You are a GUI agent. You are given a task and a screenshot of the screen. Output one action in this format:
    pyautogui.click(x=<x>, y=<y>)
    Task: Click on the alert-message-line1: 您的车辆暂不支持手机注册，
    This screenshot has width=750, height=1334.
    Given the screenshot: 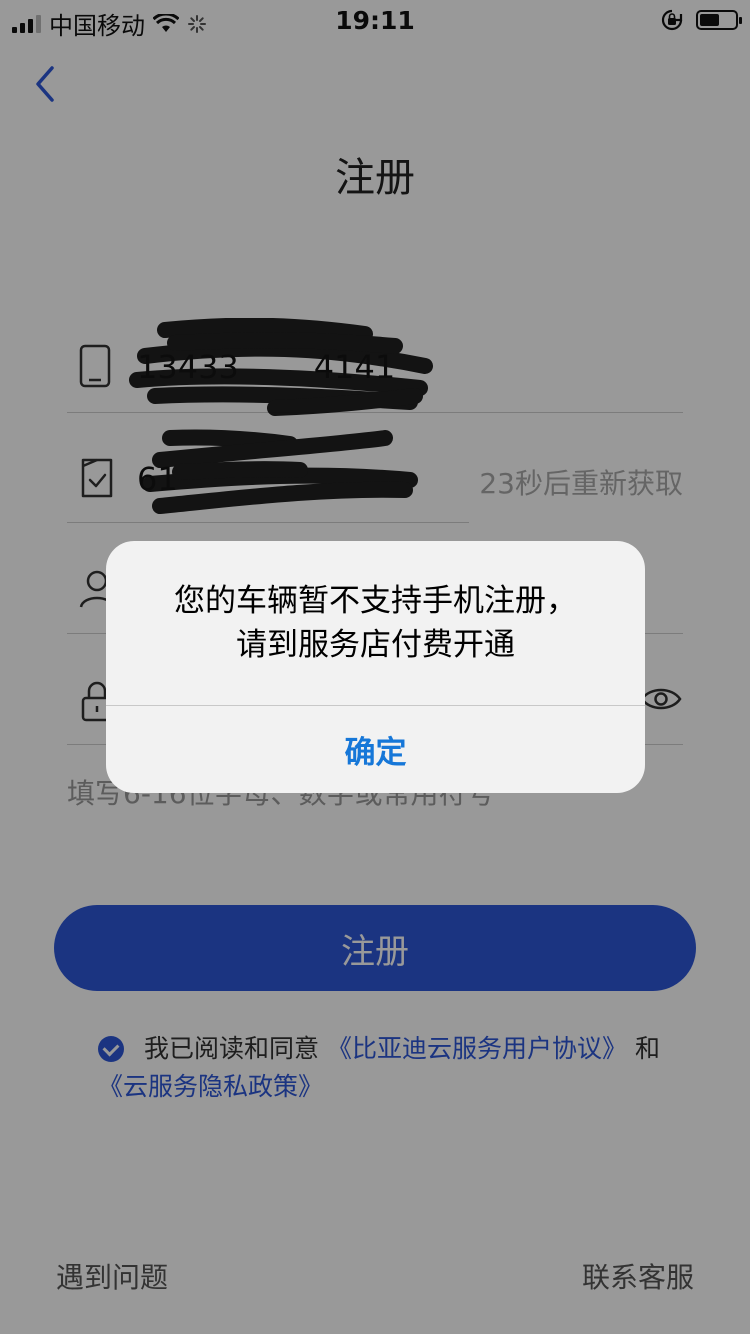 What is the action you would take?
    pyautogui.click(x=375, y=601)
    